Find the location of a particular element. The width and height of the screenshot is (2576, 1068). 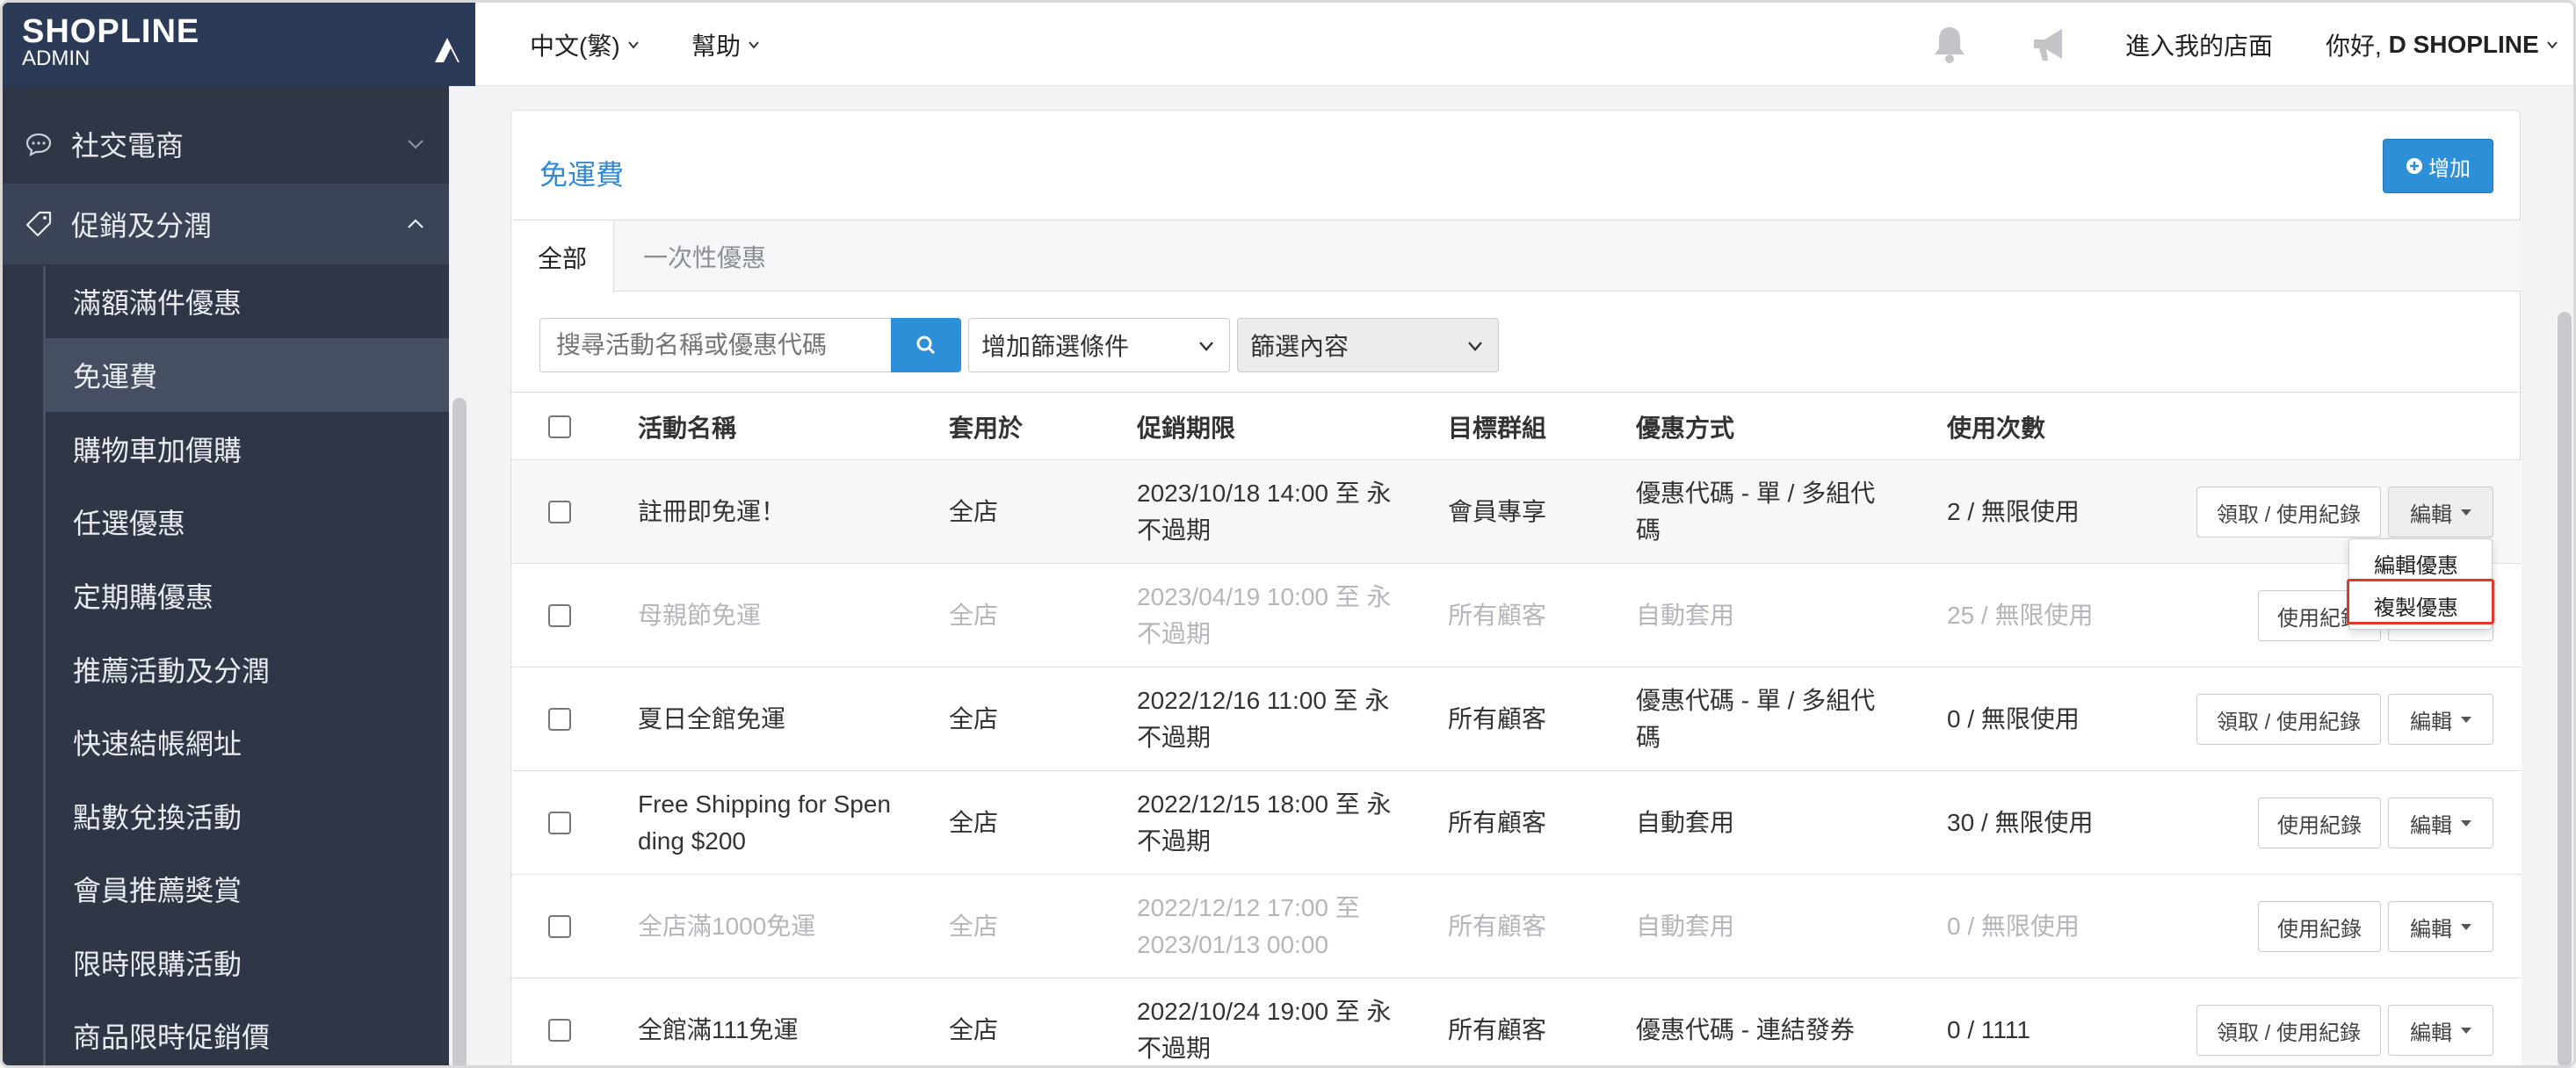

help-menu: 幫助 is located at coordinates (725, 44).